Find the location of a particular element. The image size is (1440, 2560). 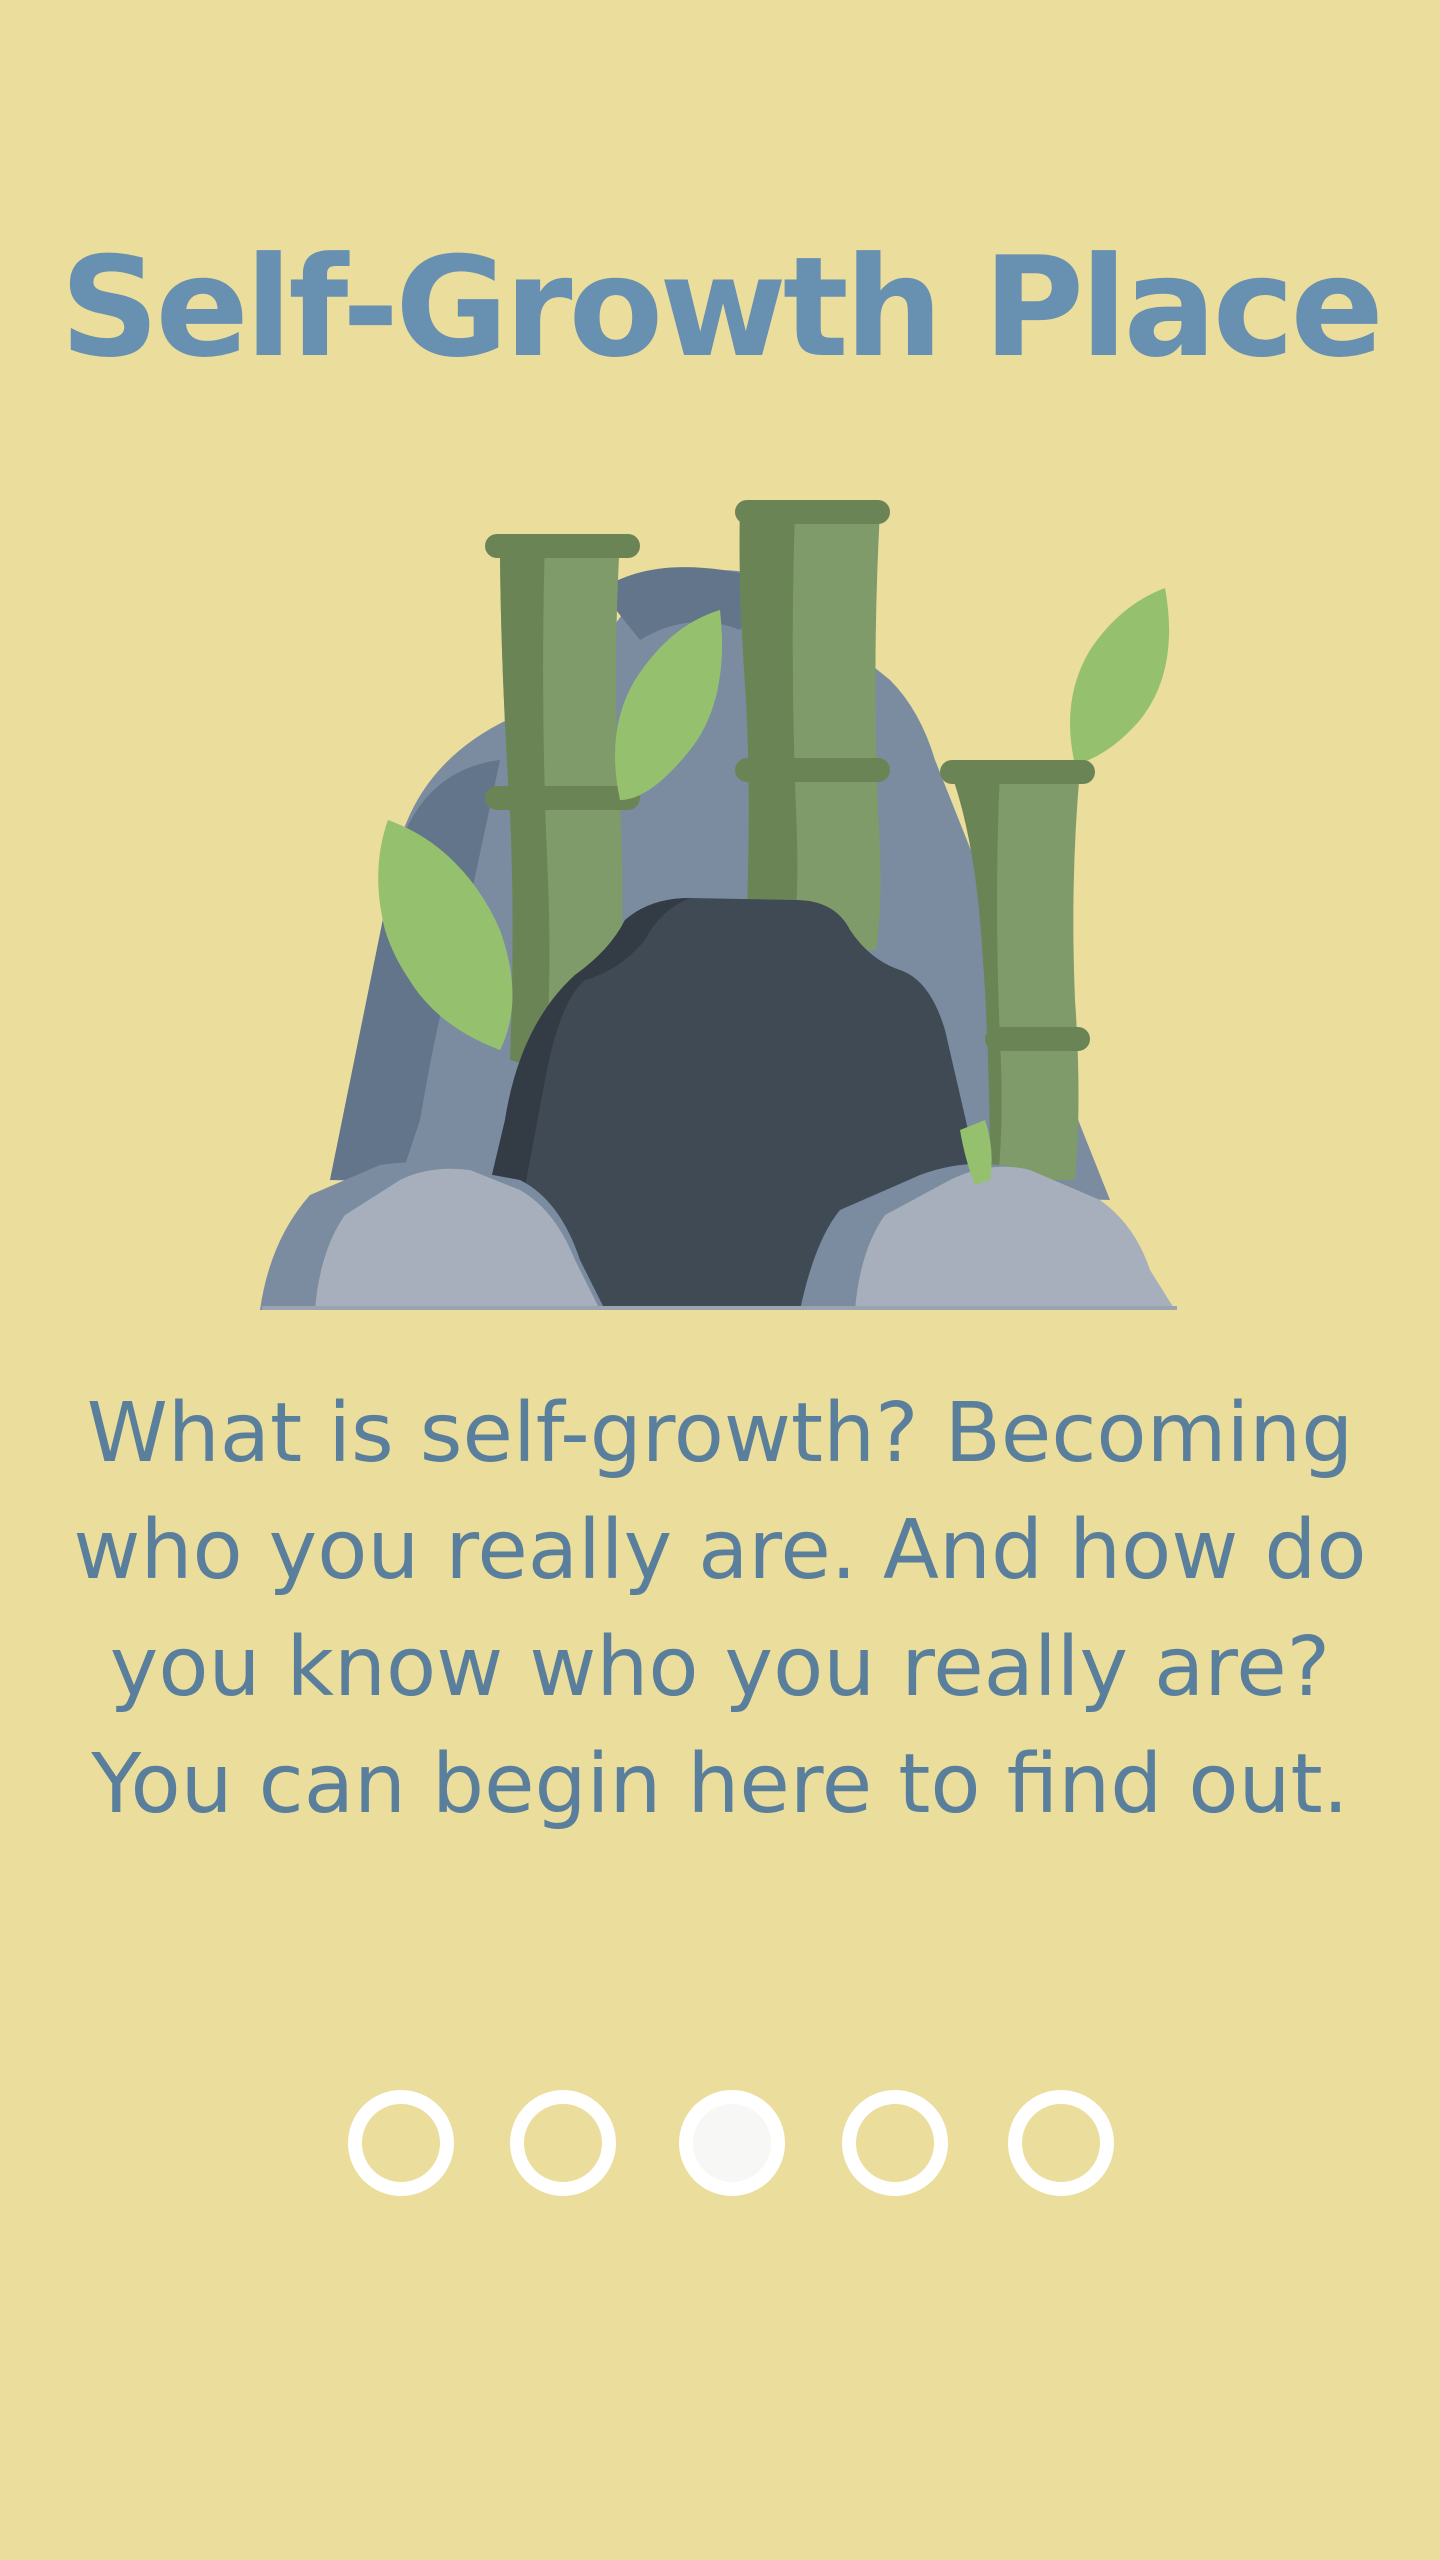

page-indicator is located at coordinates (720, 2143).